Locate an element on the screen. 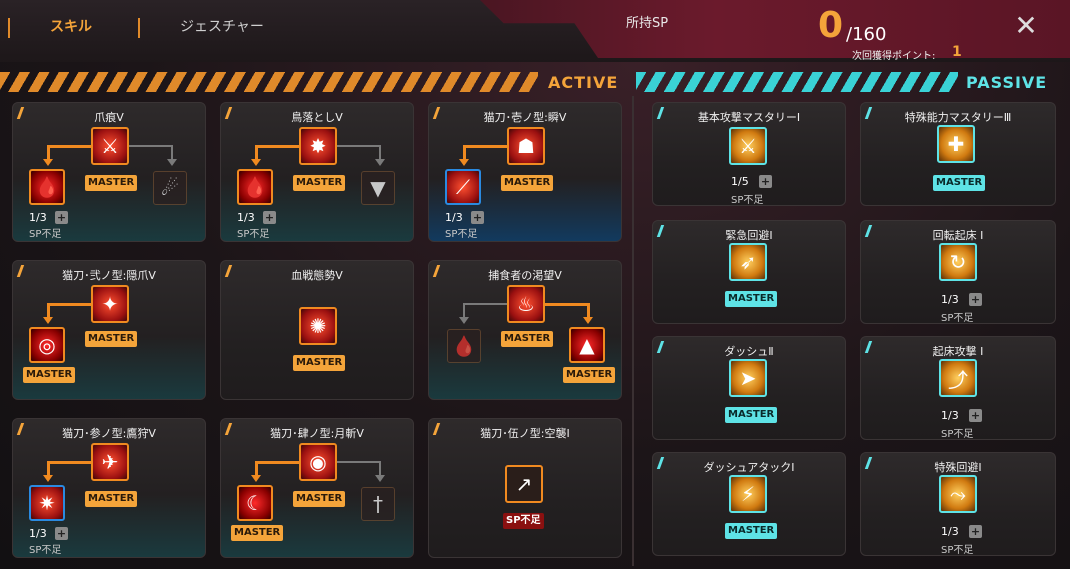 The image size is (1070, 569). claw-upgrade-icon: ☄ is located at coordinates (170, 188).